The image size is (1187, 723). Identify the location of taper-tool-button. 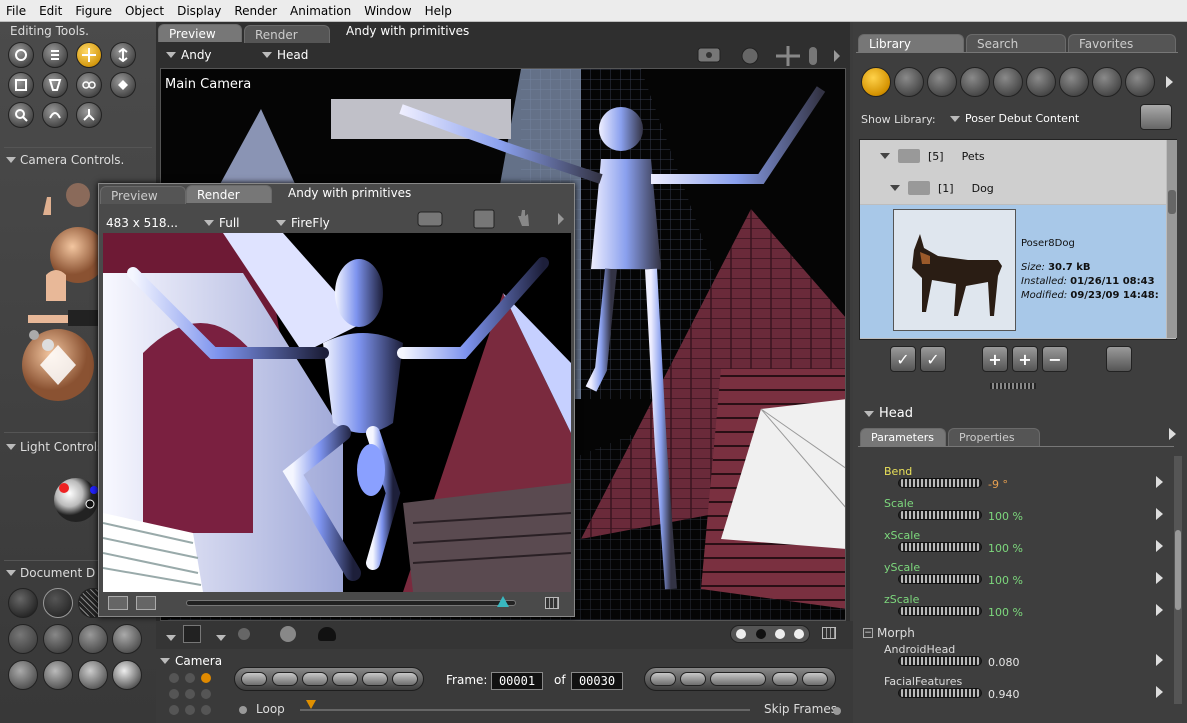
(55, 85).